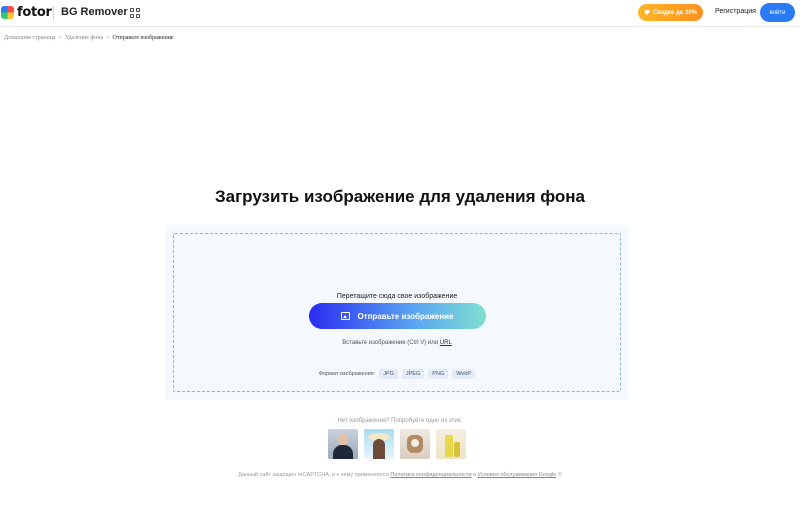  Describe the element at coordinates (84, 38) in the screenshot. I see `breadcrumb-bg-remover: Удаление фона` at that location.